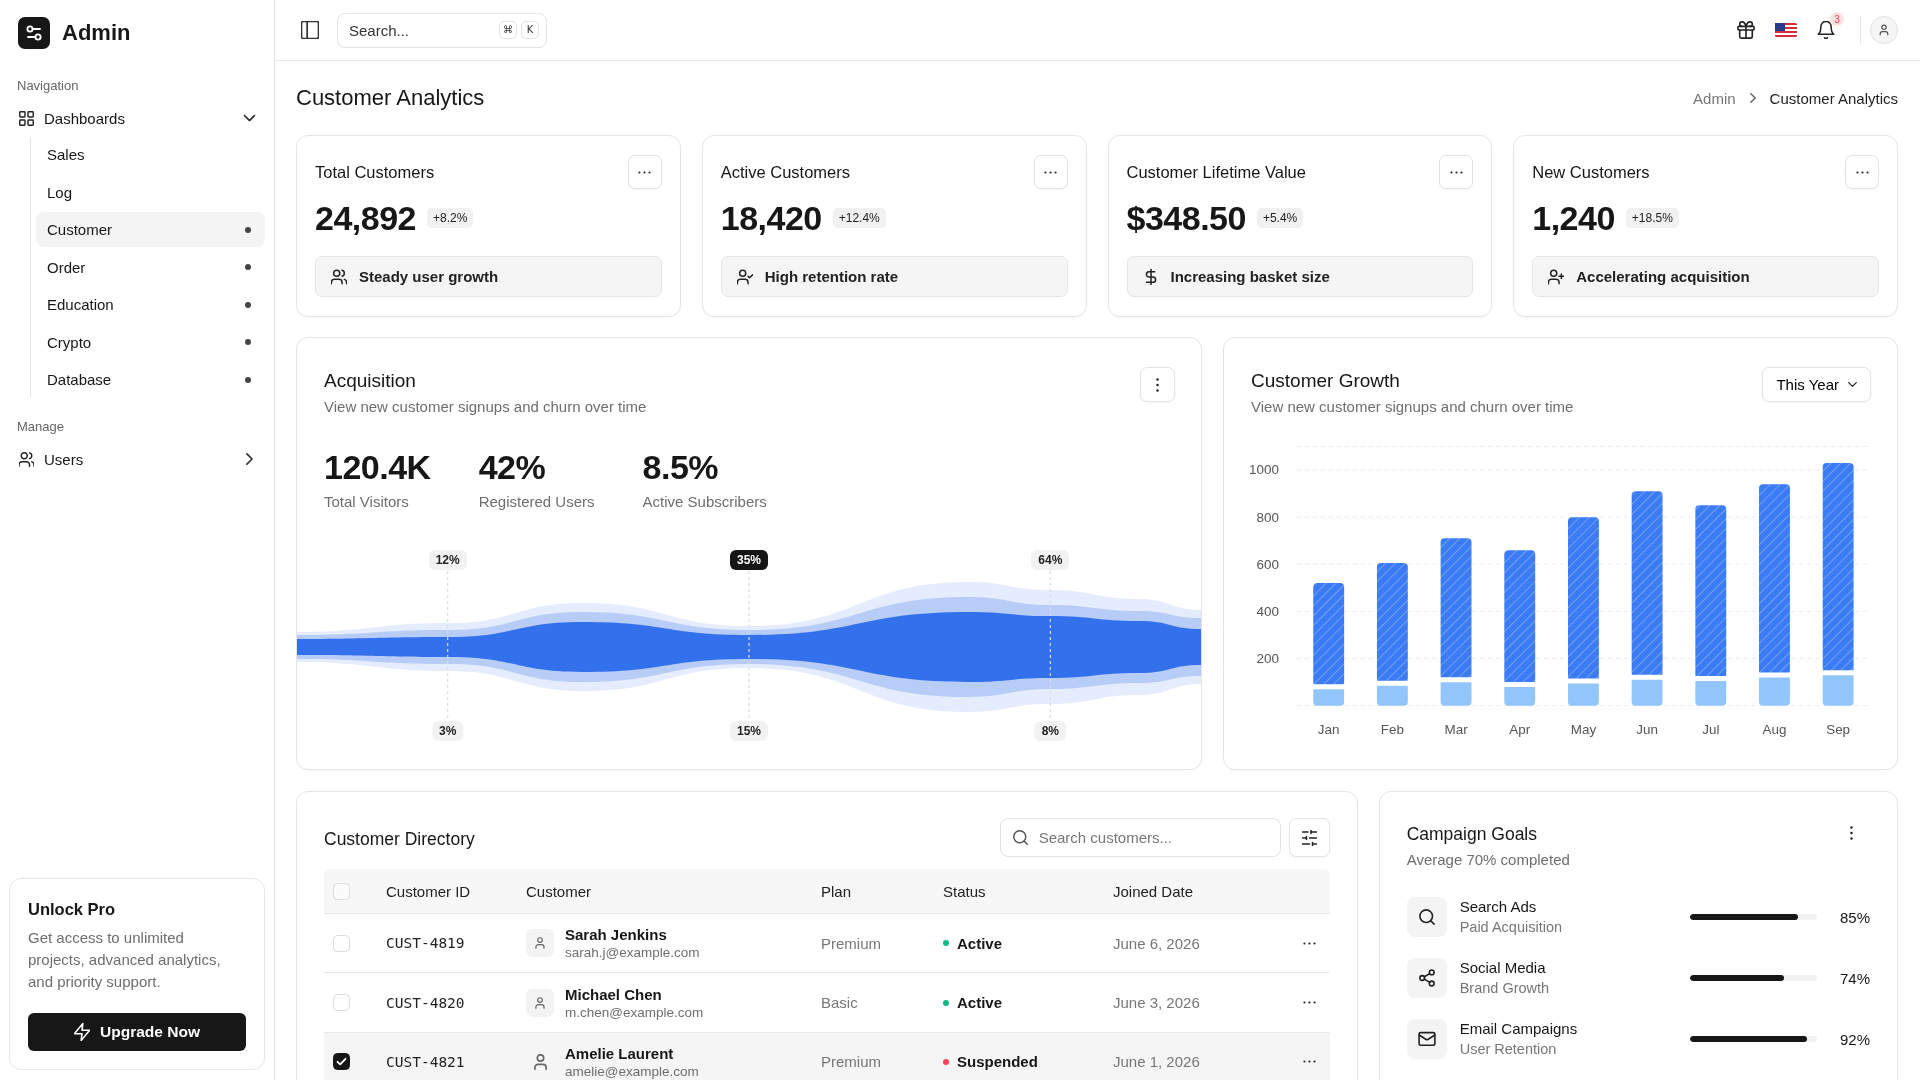 Image resolution: width=1920 pixels, height=1080 pixels. What do you see at coordinates (1267, 517) in the screenshot?
I see `axis-label: 800` at bounding box center [1267, 517].